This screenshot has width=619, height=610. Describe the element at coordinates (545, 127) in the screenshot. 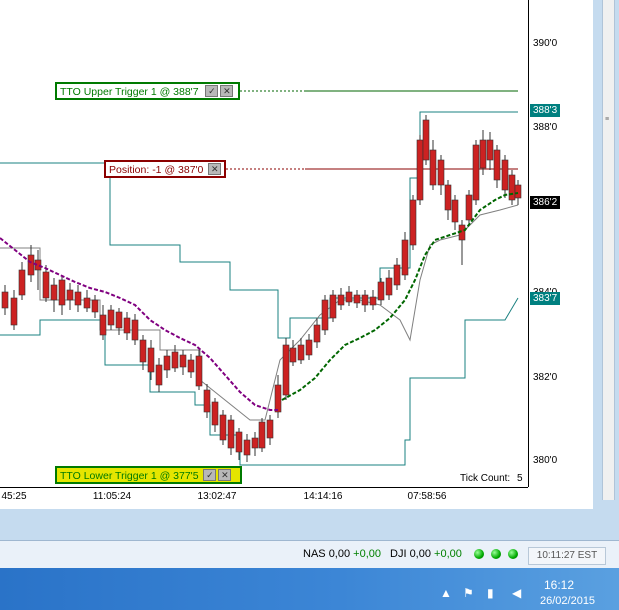

I see `price-axis-label: 388'0` at that location.